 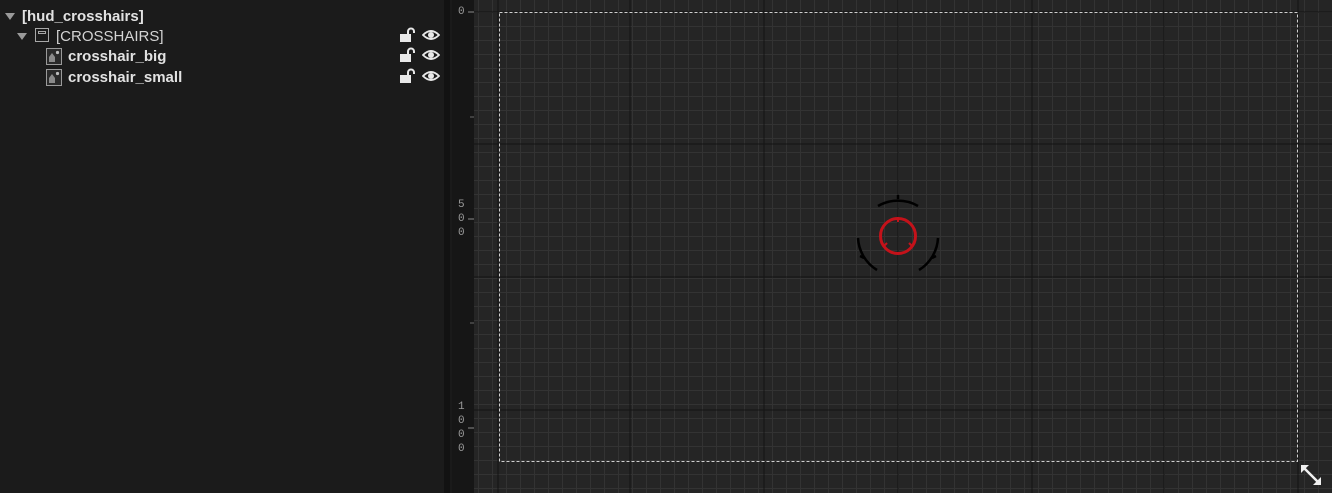 What do you see at coordinates (117, 56) in the screenshot?
I see `hierarchy-item-label: crosshair_big` at bounding box center [117, 56].